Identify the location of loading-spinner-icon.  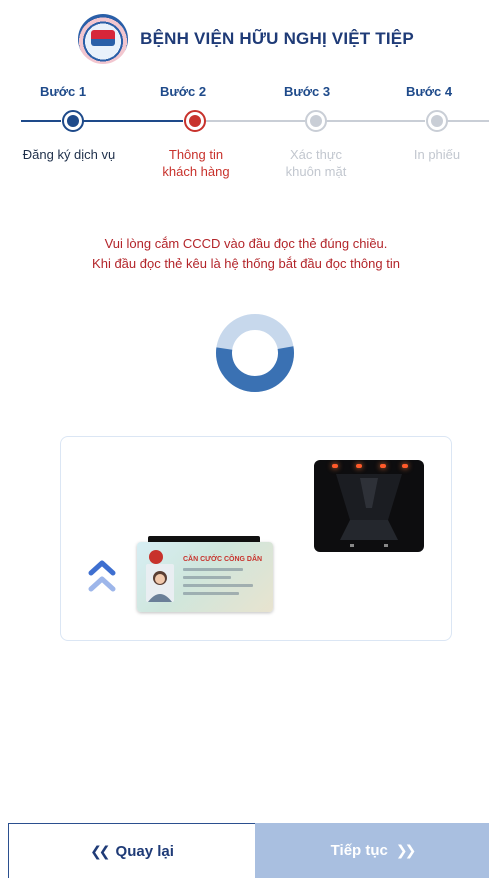
(255, 353).